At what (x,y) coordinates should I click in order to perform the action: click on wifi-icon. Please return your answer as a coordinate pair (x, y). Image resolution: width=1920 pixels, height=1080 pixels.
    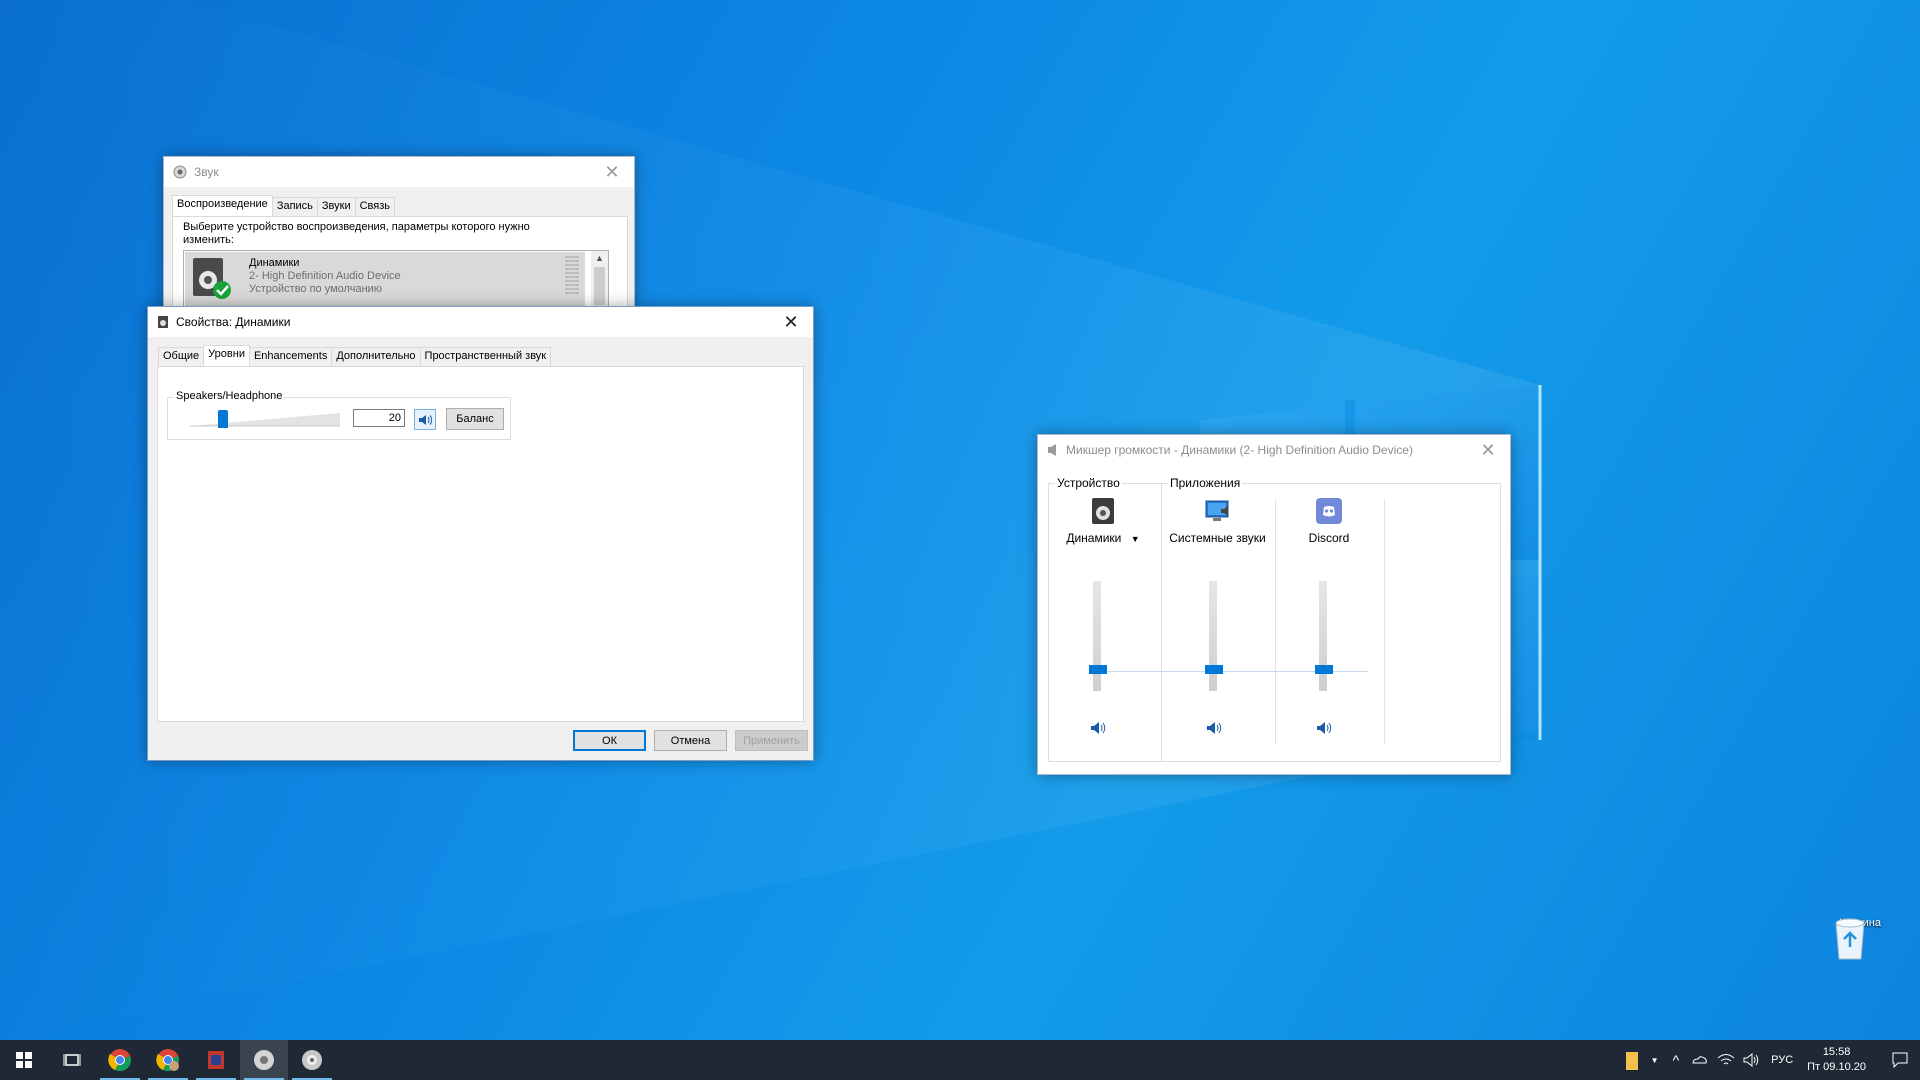
    Looking at the image, I should click on (1726, 1060).